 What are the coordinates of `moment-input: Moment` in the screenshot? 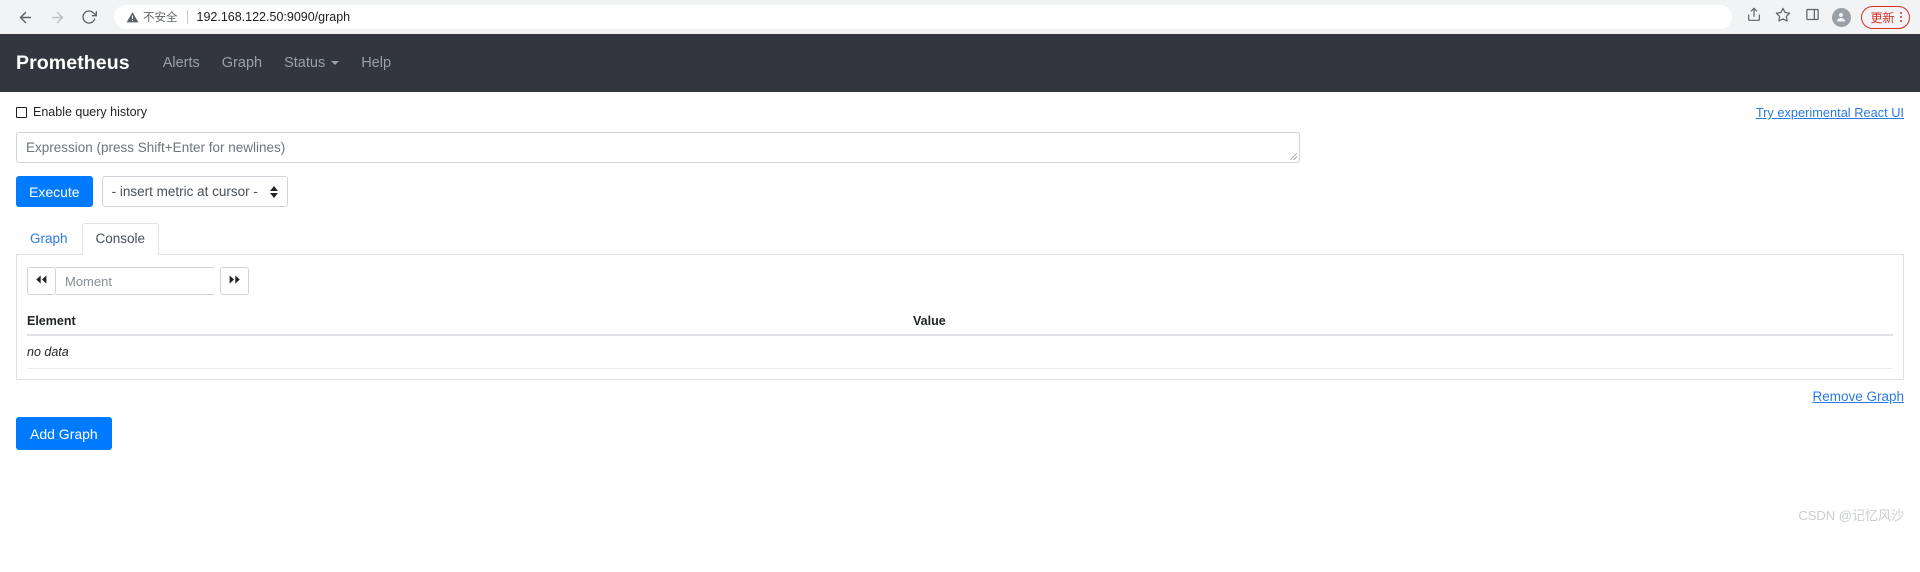 It's located at (135, 281).